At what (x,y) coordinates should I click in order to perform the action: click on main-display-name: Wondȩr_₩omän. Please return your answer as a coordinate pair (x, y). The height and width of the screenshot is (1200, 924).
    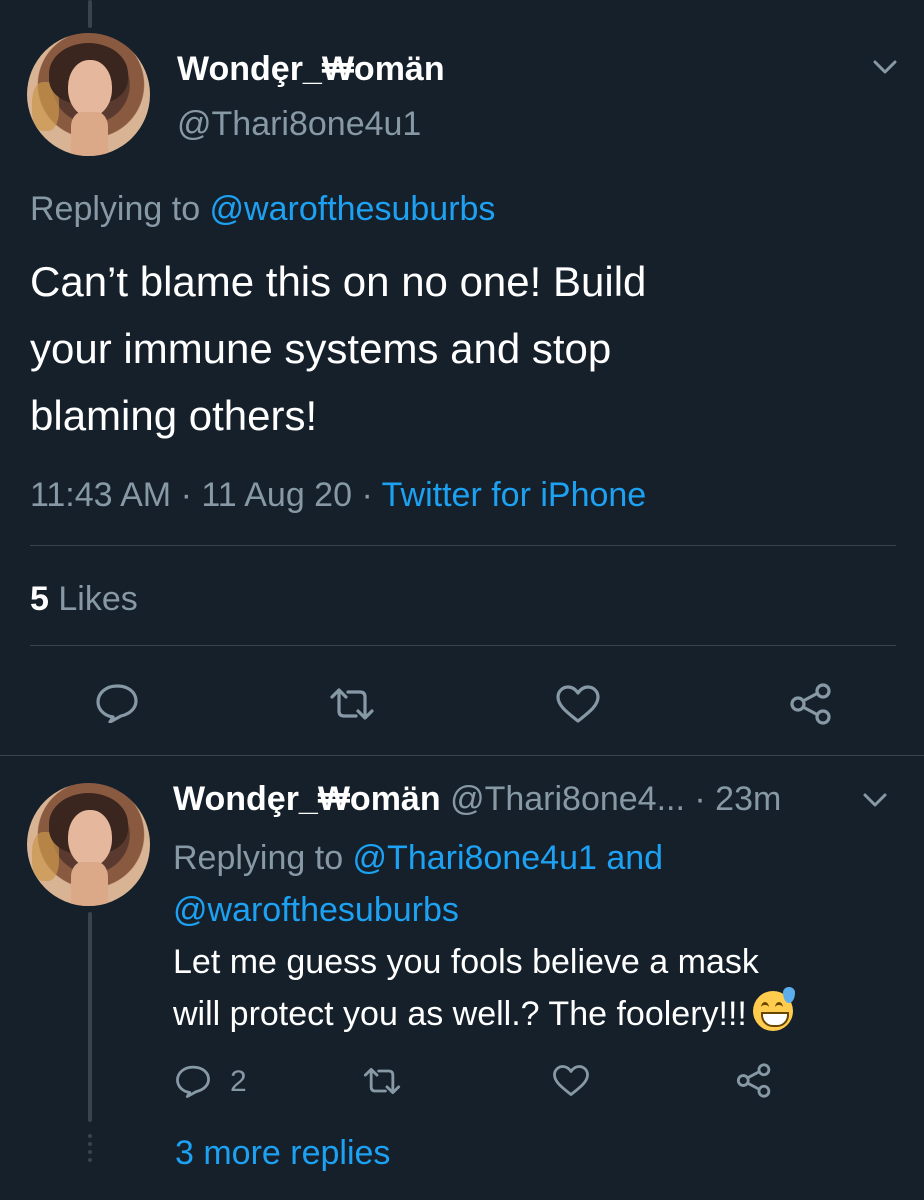
    Looking at the image, I should click on (311, 69).